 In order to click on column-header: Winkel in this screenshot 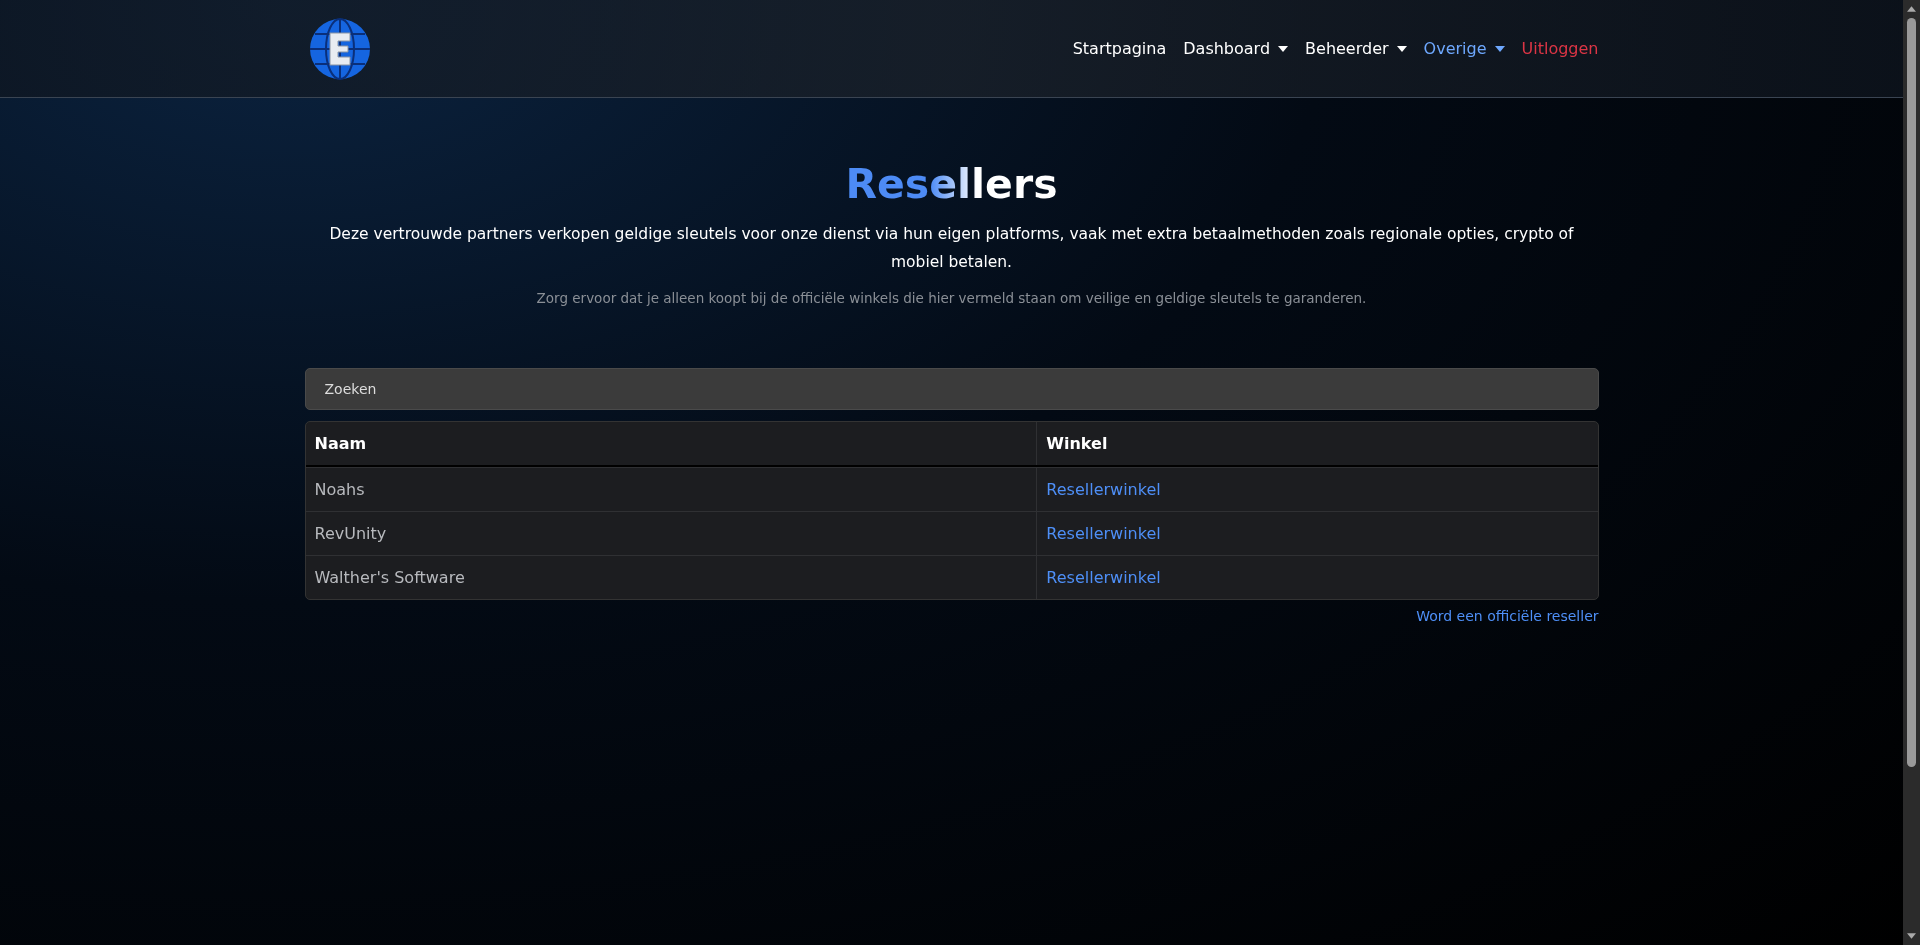, I will do `click(1317, 443)`.